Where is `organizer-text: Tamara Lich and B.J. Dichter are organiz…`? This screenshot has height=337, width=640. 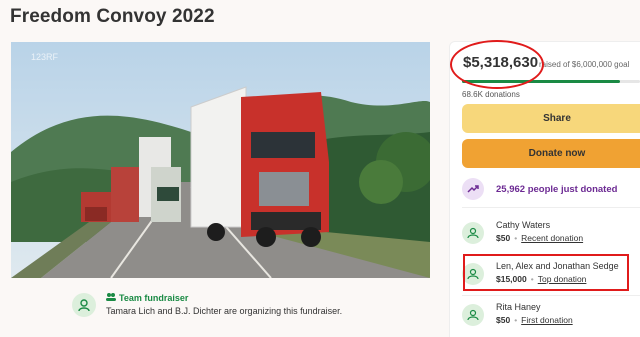 organizer-text: Tamara Lich and B.J. Dichter are organiz… is located at coordinates (224, 311).